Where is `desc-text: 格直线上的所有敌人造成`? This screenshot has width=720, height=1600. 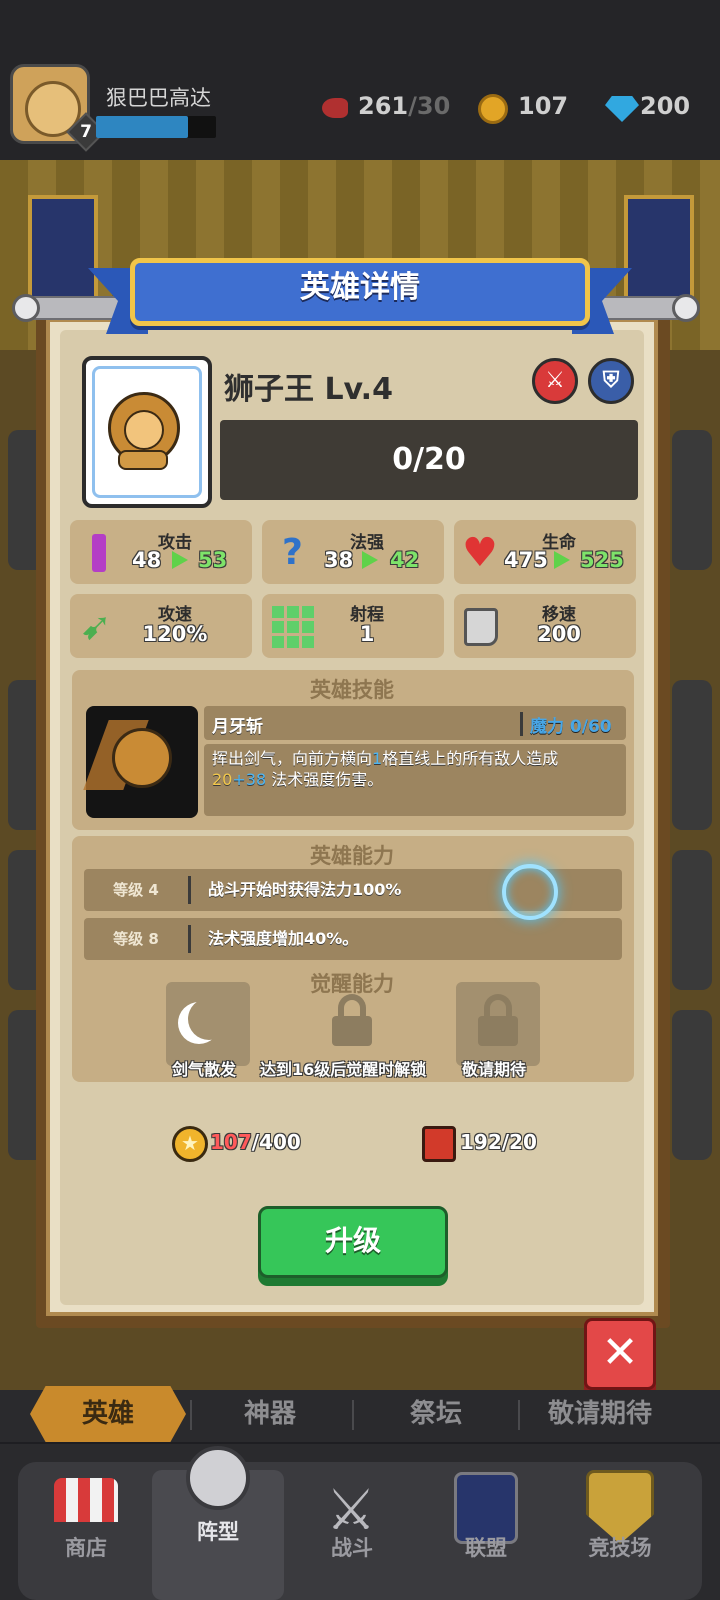
desc-text: 格直线上的所有敌人造成 is located at coordinates (470, 758).